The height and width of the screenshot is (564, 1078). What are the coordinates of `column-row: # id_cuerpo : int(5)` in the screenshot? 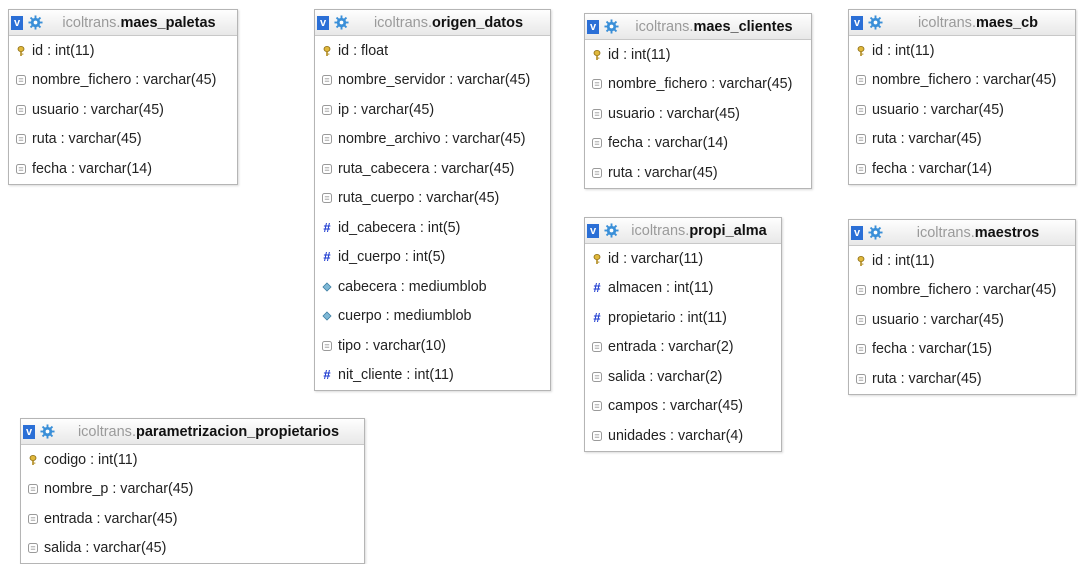 It's located at (432, 258).